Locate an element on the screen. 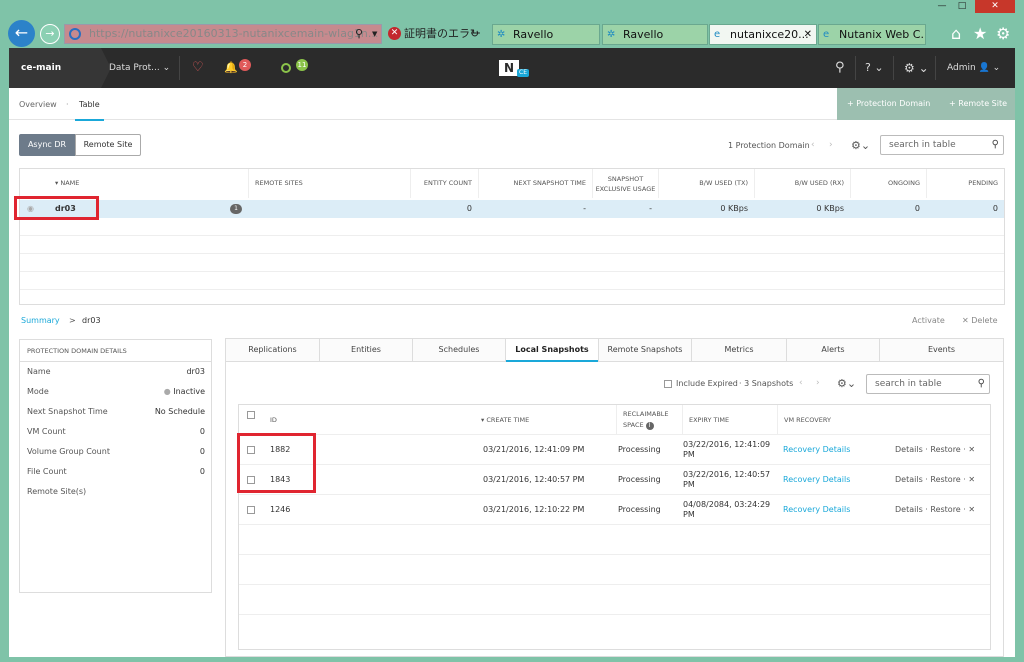 The height and width of the screenshot is (662, 1024). row-checkbox is located at coordinates (251, 510).